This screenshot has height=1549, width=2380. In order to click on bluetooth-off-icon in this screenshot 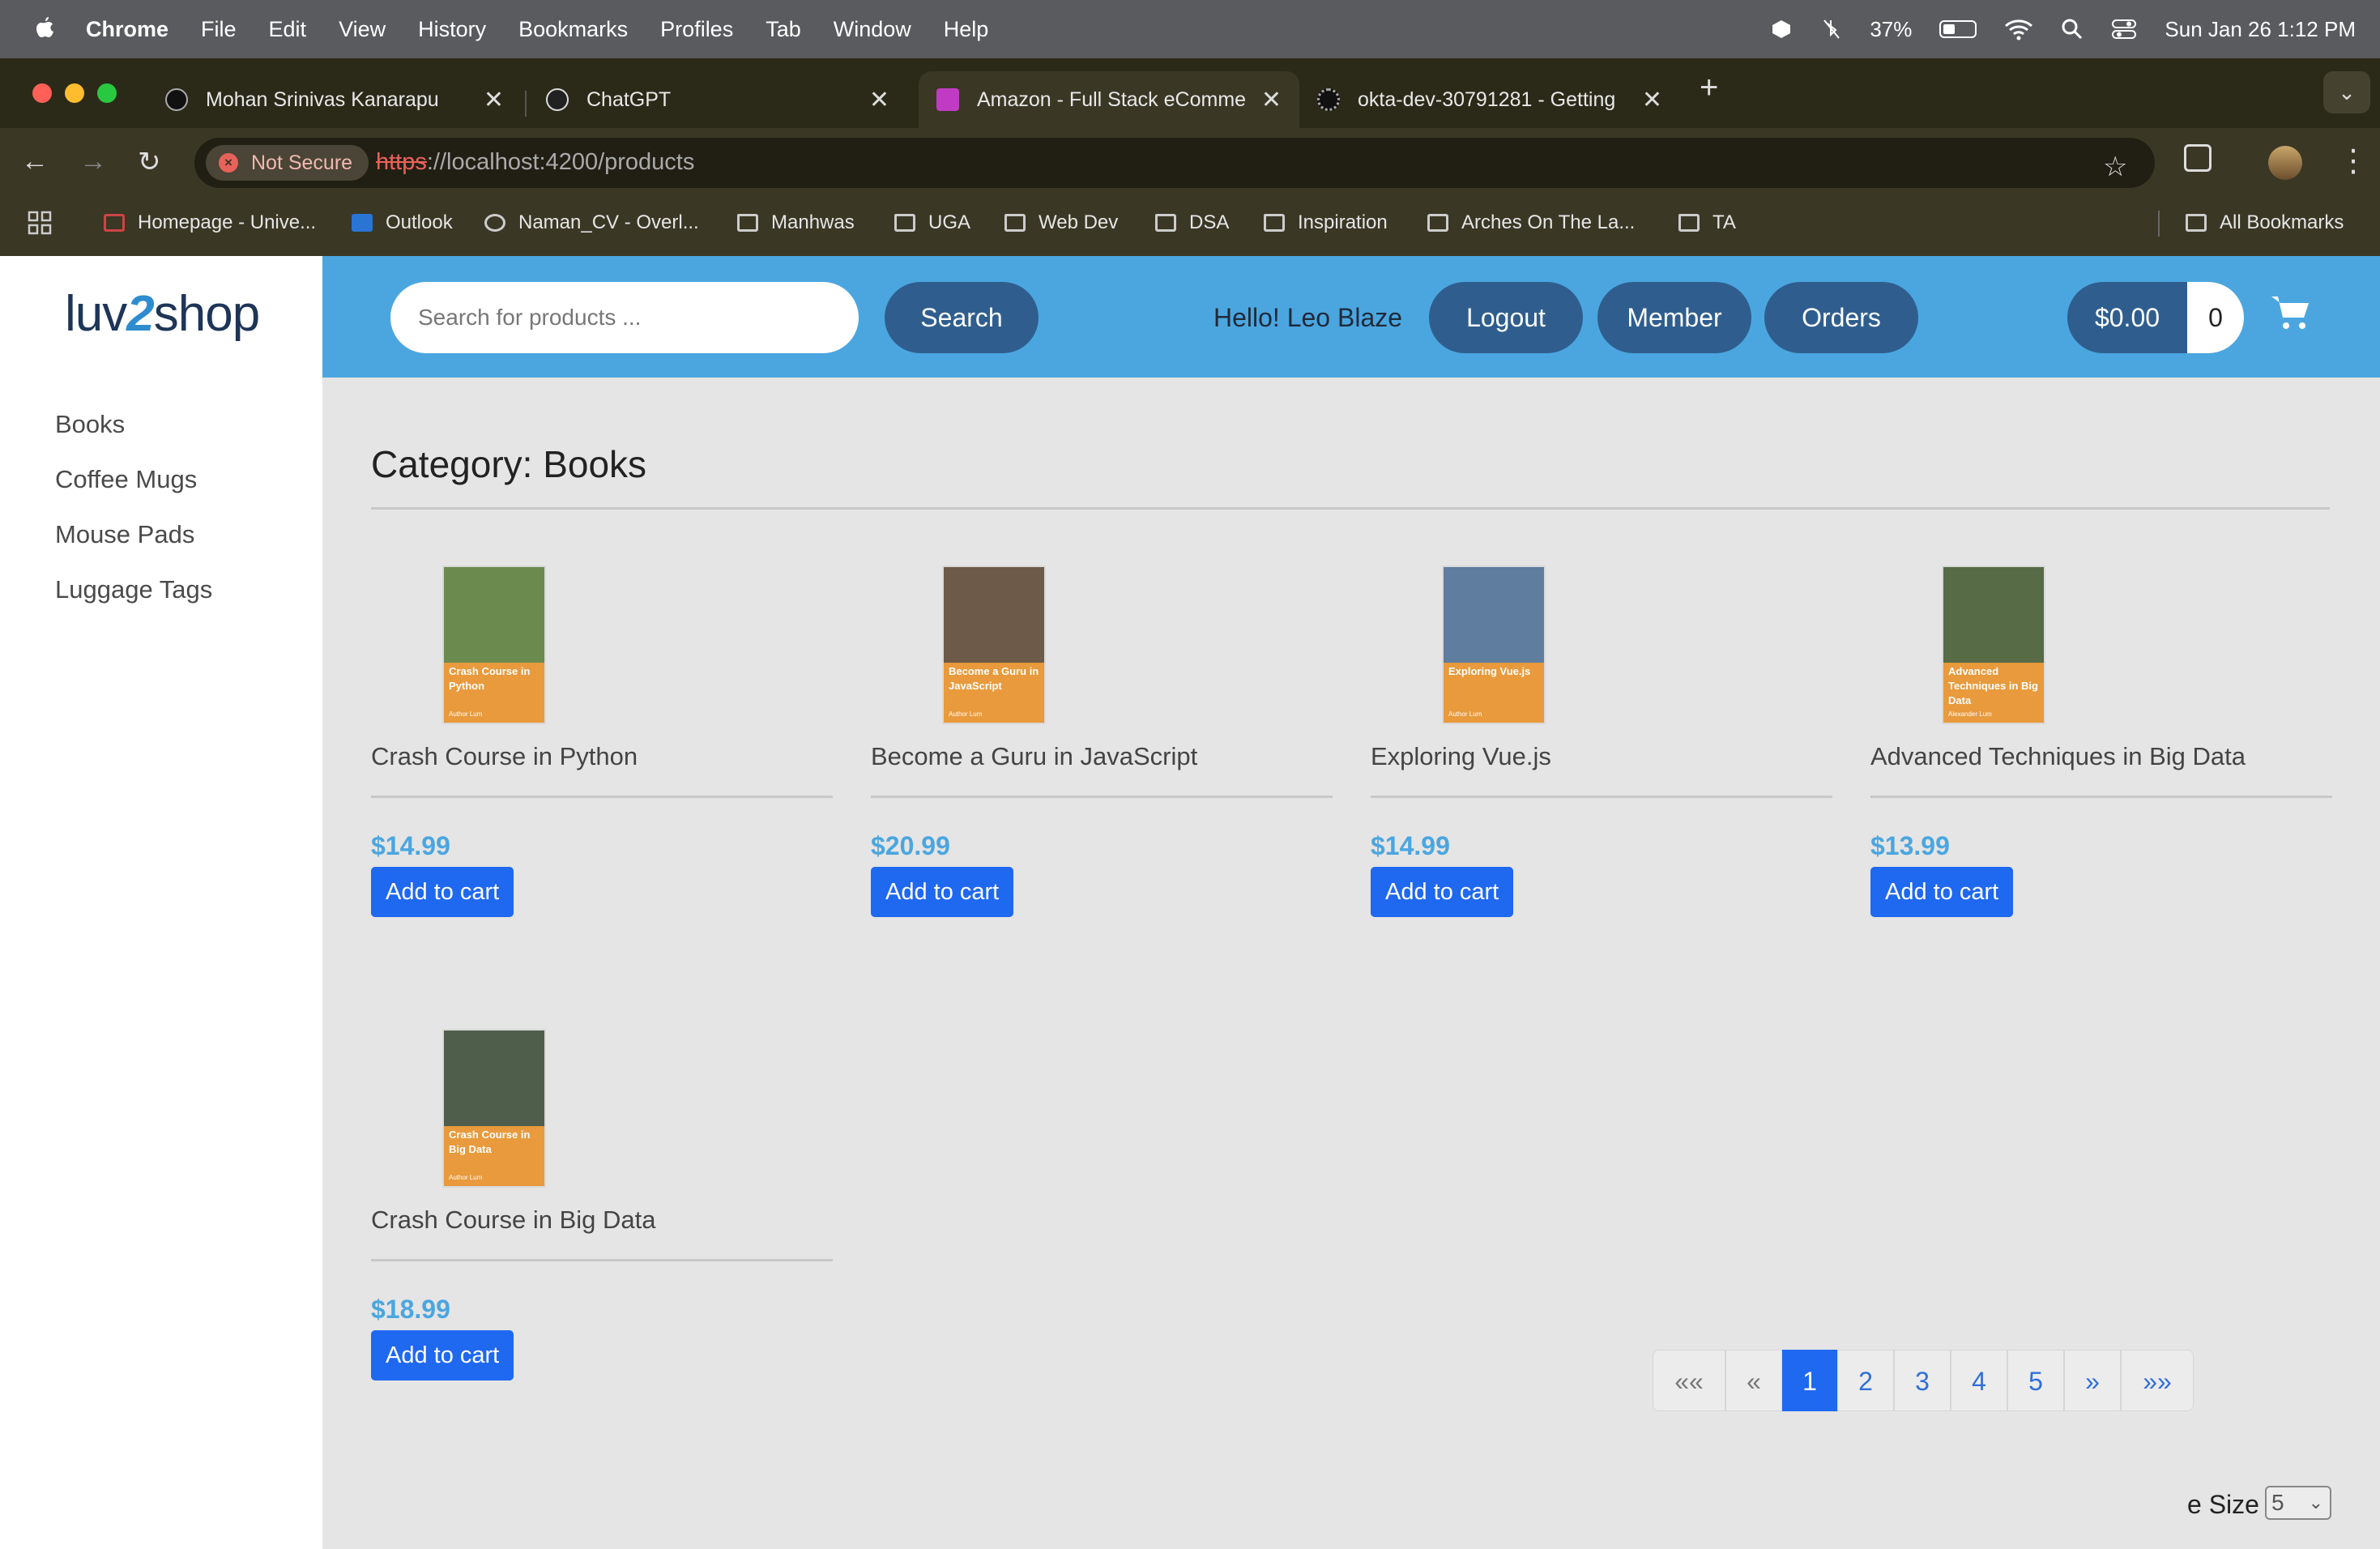, I will do `click(1831, 29)`.